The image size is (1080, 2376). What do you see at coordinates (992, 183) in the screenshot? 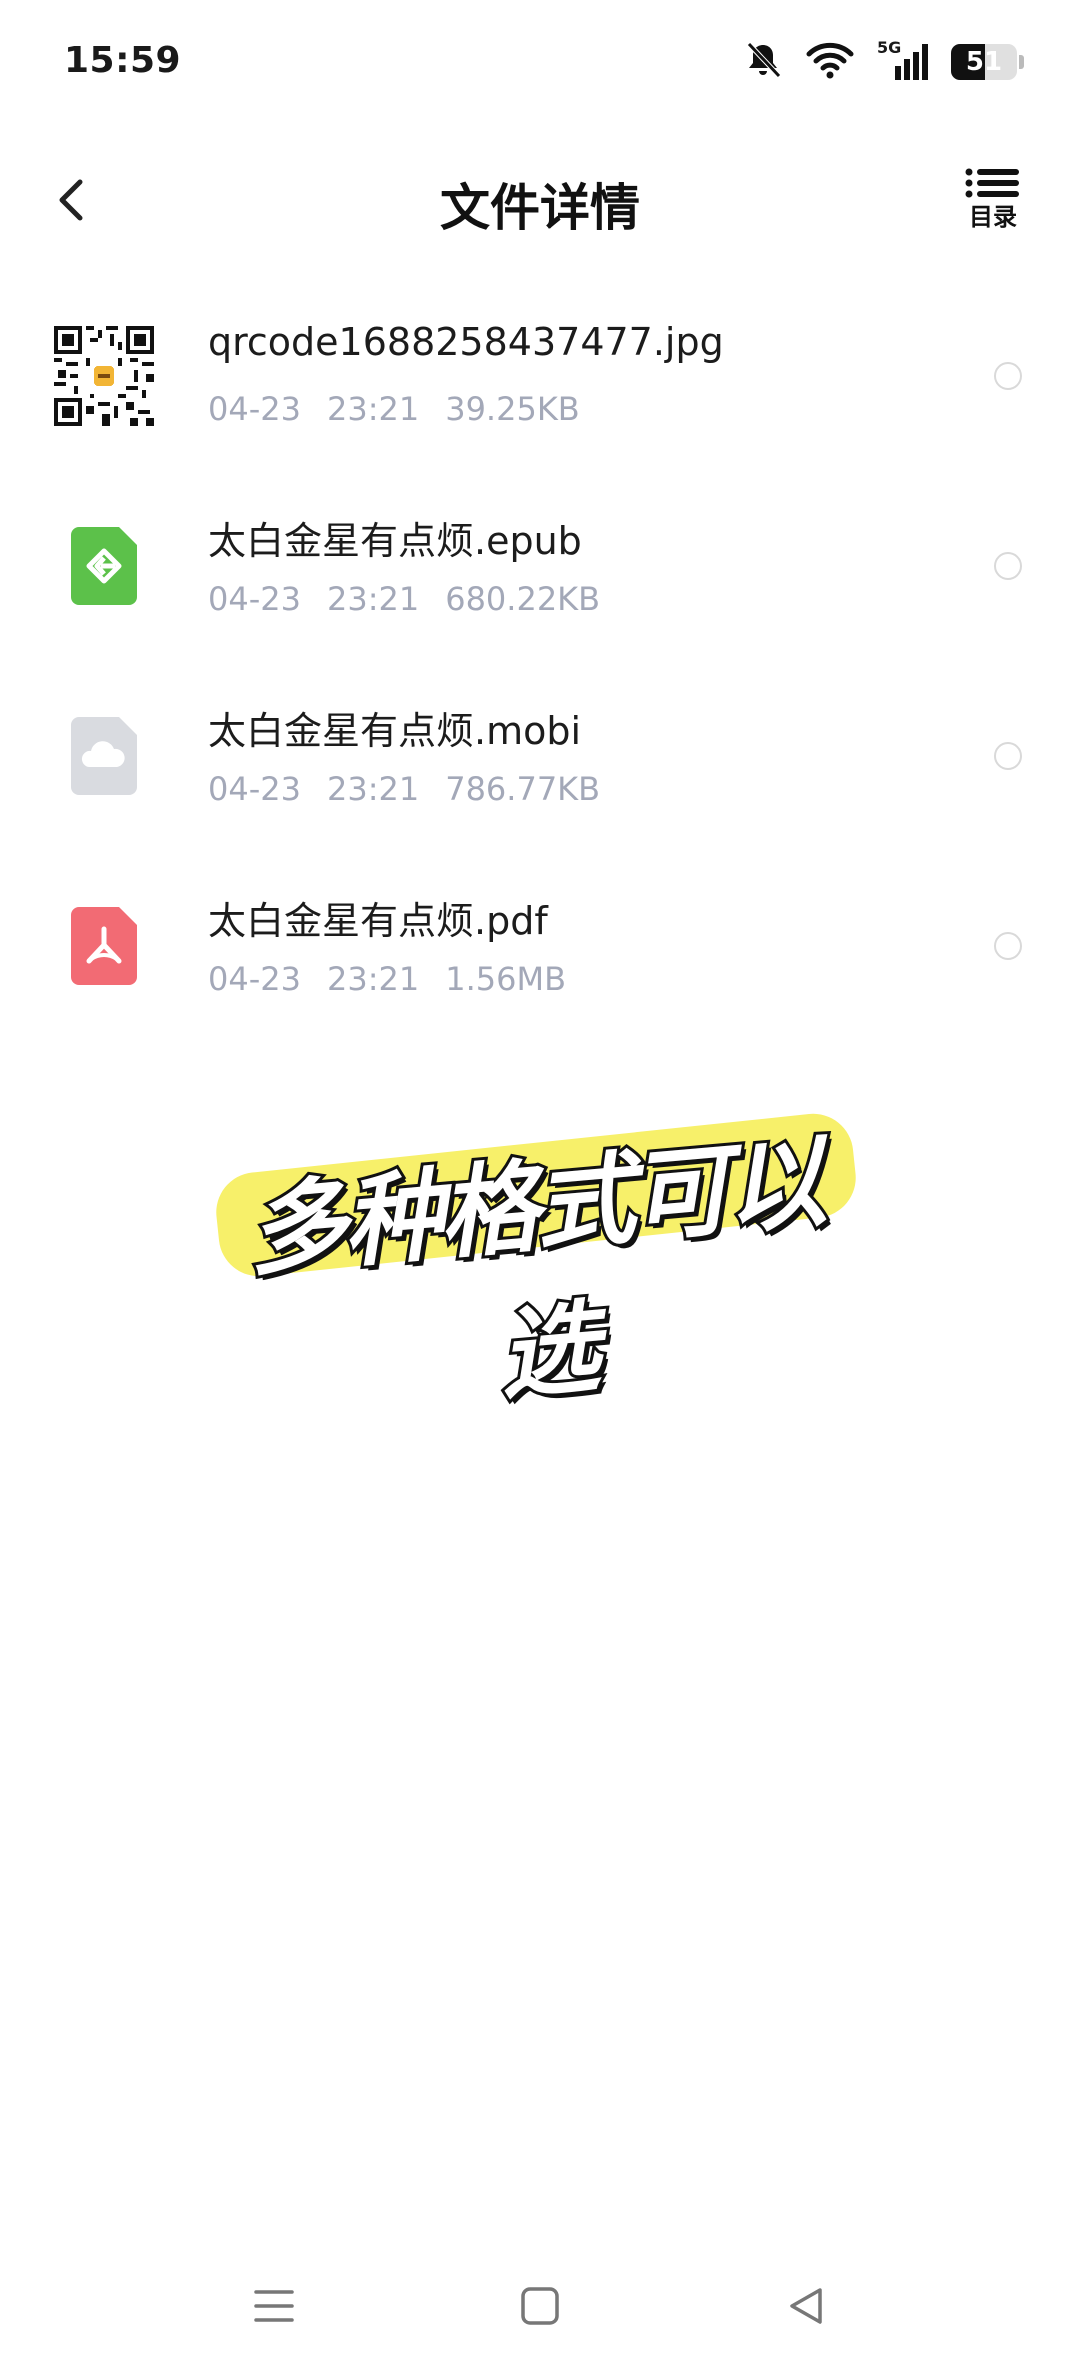
I see `list-icon` at bounding box center [992, 183].